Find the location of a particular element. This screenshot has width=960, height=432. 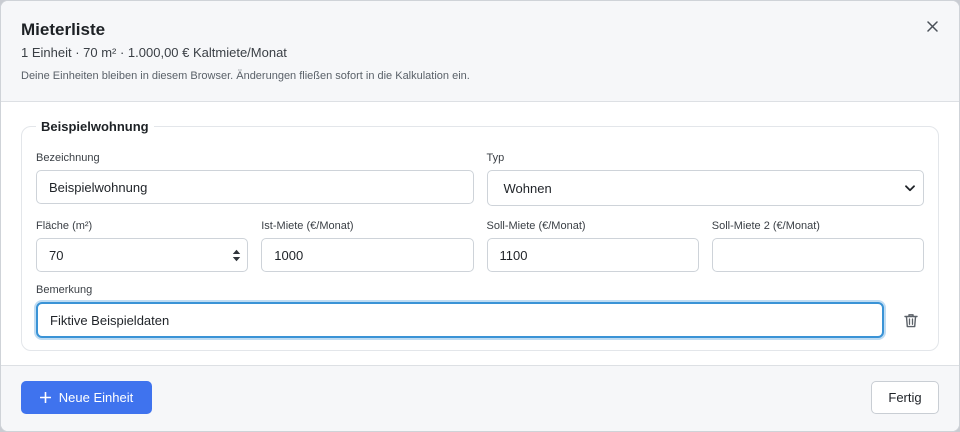

plus-icon is located at coordinates (45, 397).